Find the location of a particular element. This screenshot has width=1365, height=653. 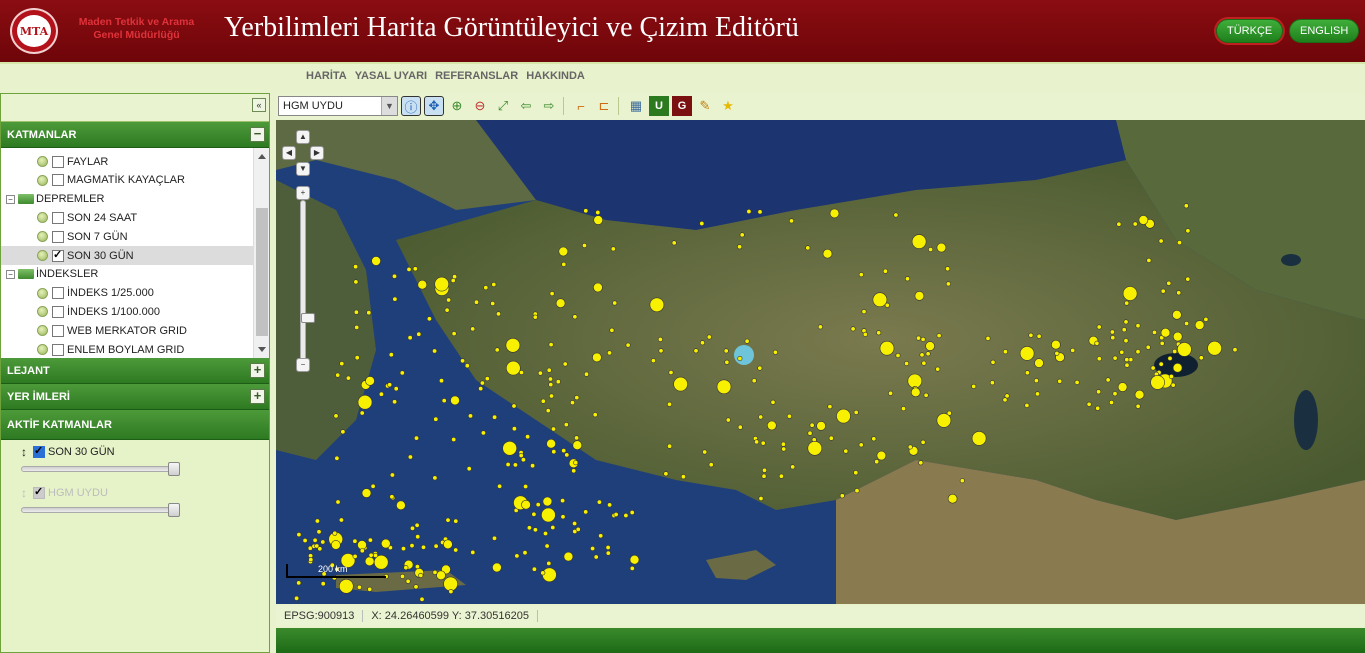

edit-icon: ✎ is located at coordinates (705, 106).